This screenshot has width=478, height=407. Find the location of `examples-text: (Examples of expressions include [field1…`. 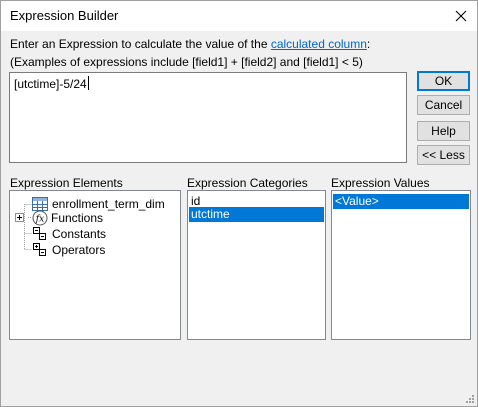

examples-text: (Examples of expressions include [field1… is located at coordinates (186, 62).